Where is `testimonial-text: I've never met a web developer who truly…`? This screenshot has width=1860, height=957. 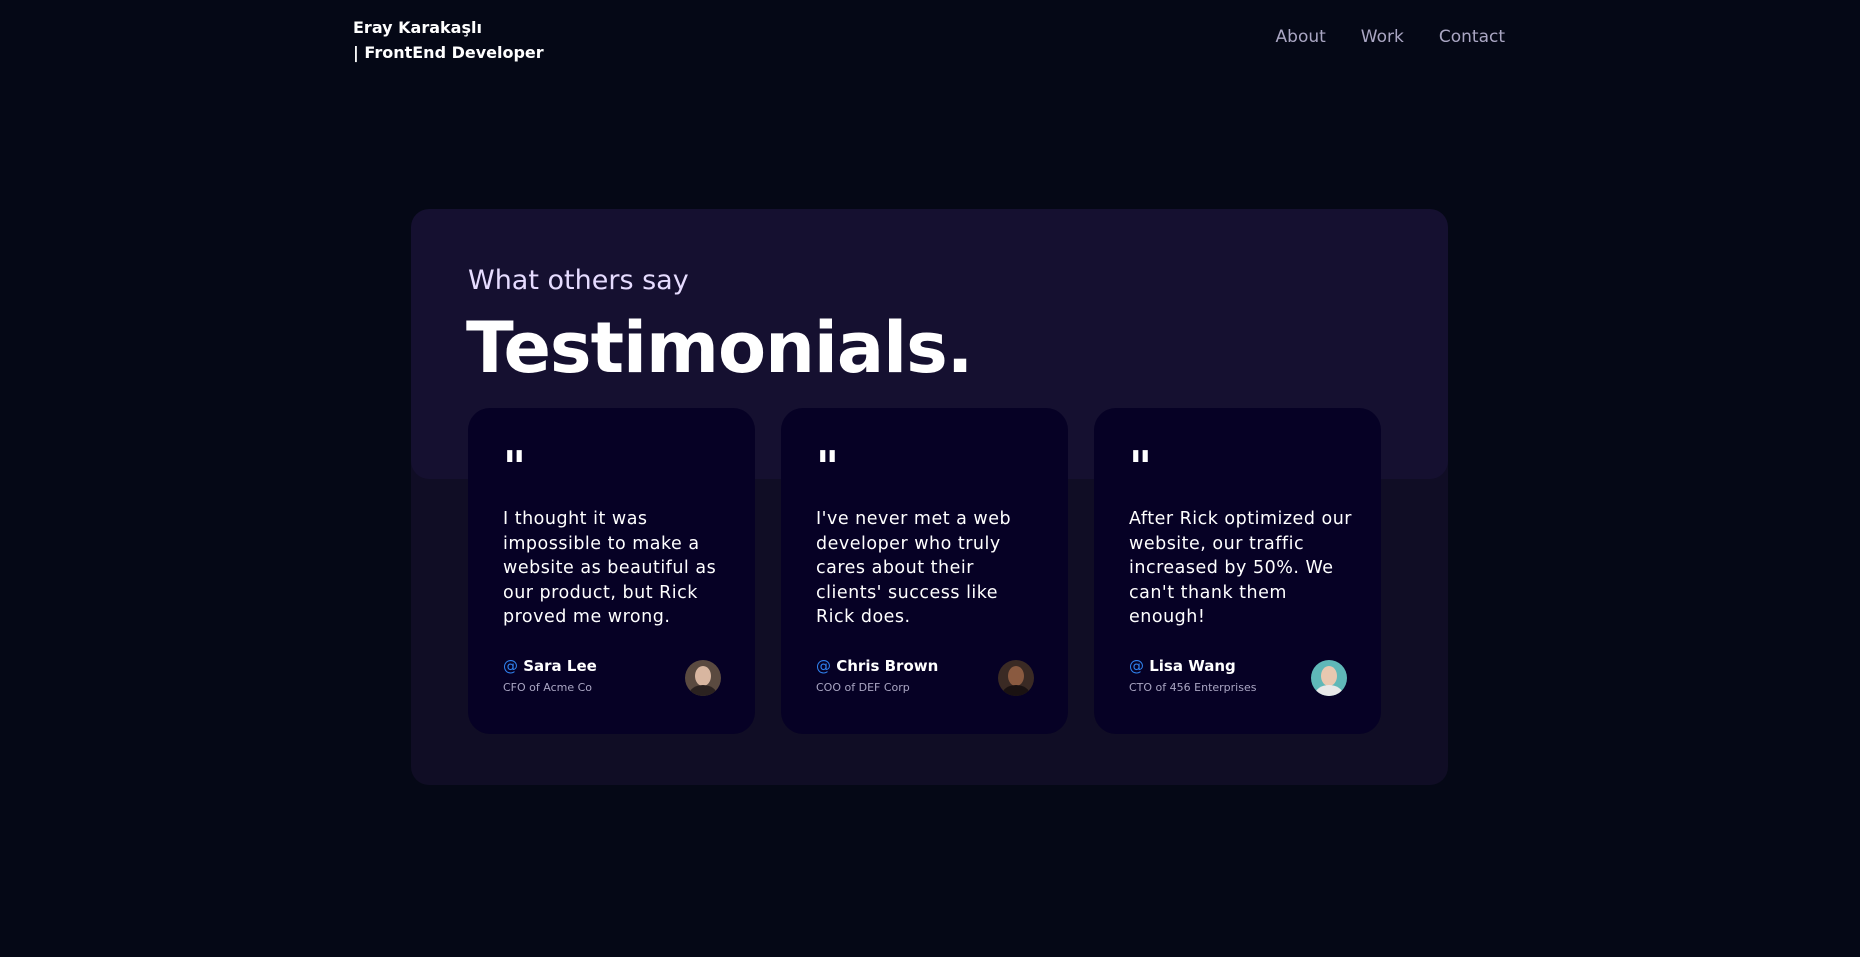
testimonial-text: I've never met a web developer who truly… is located at coordinates (914, 568).